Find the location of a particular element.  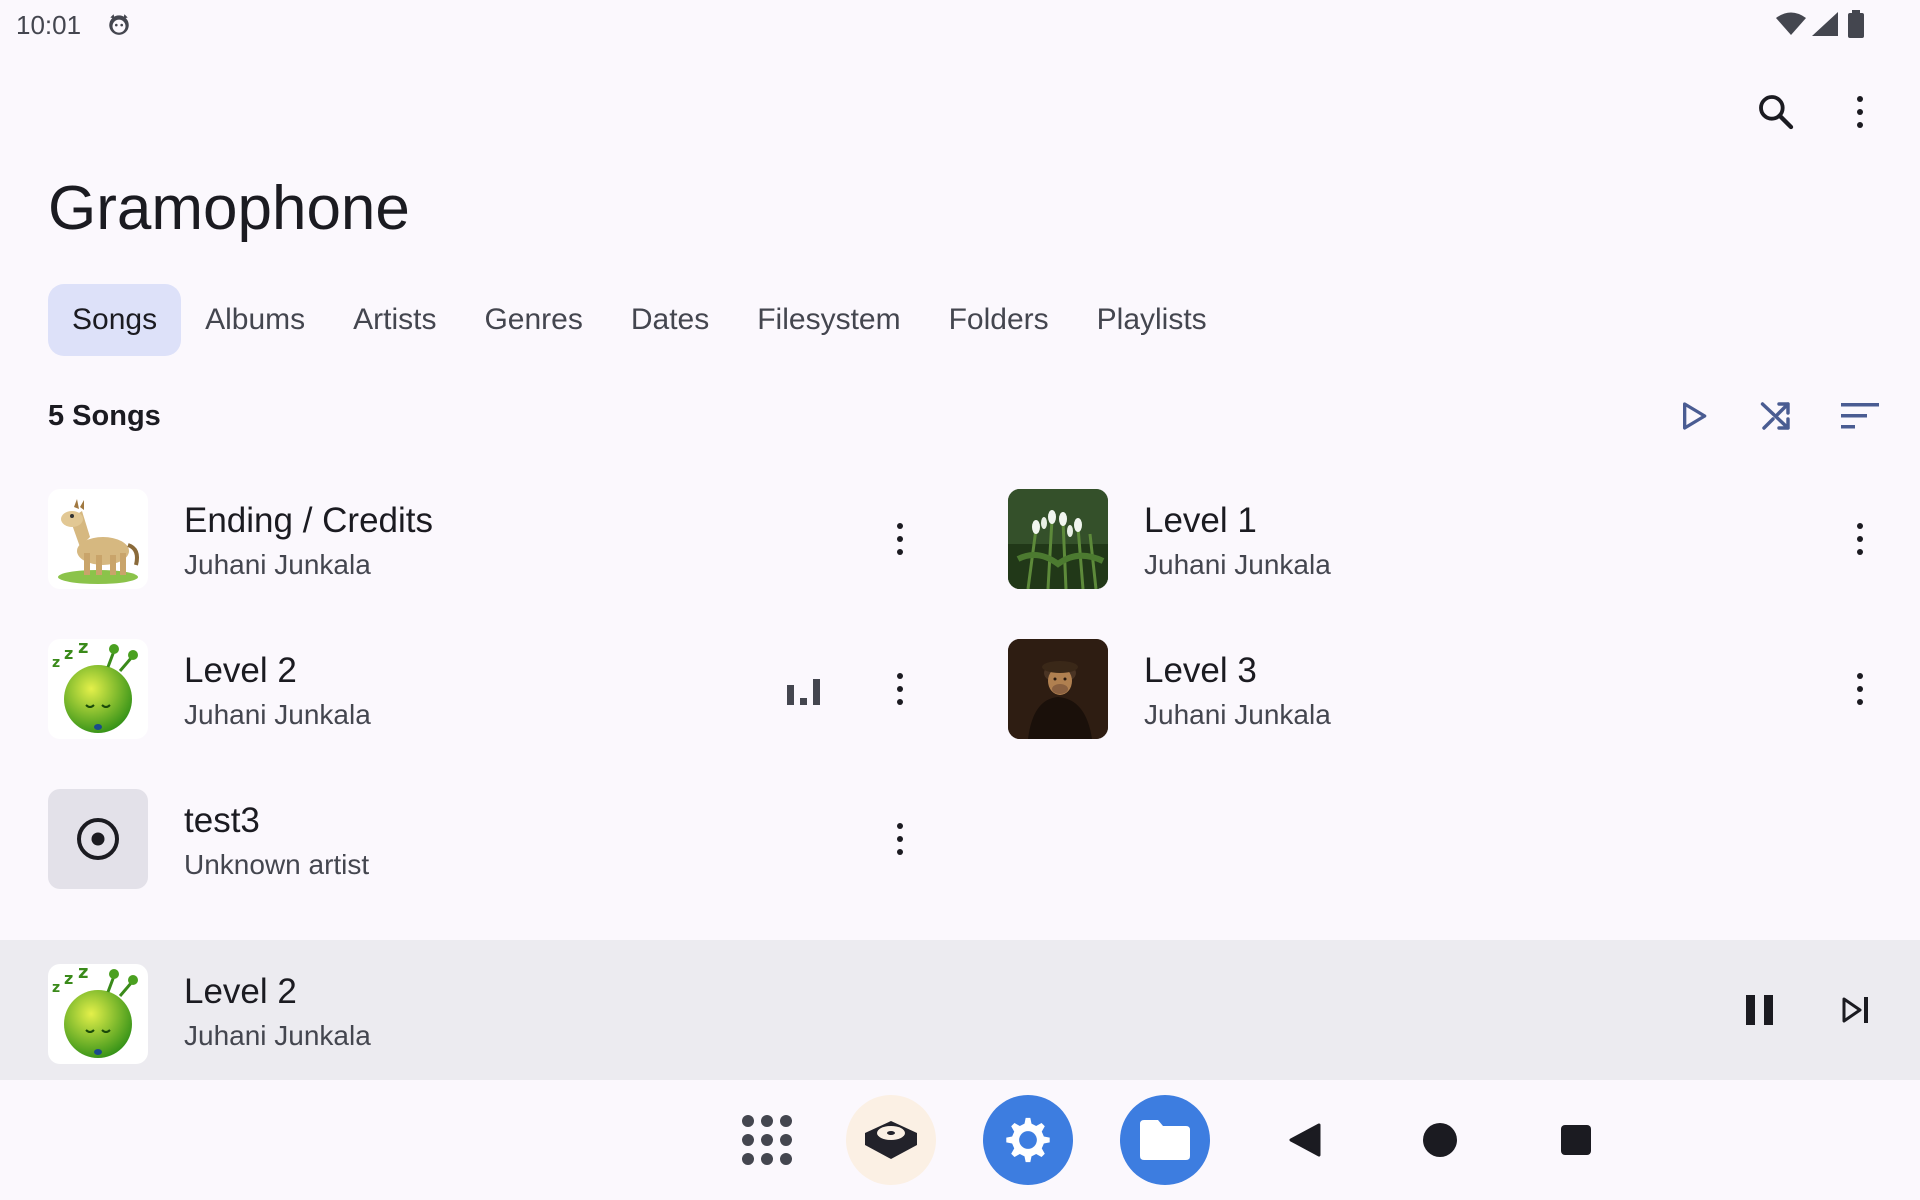

search-icon is located at coordinates (1776, 112).